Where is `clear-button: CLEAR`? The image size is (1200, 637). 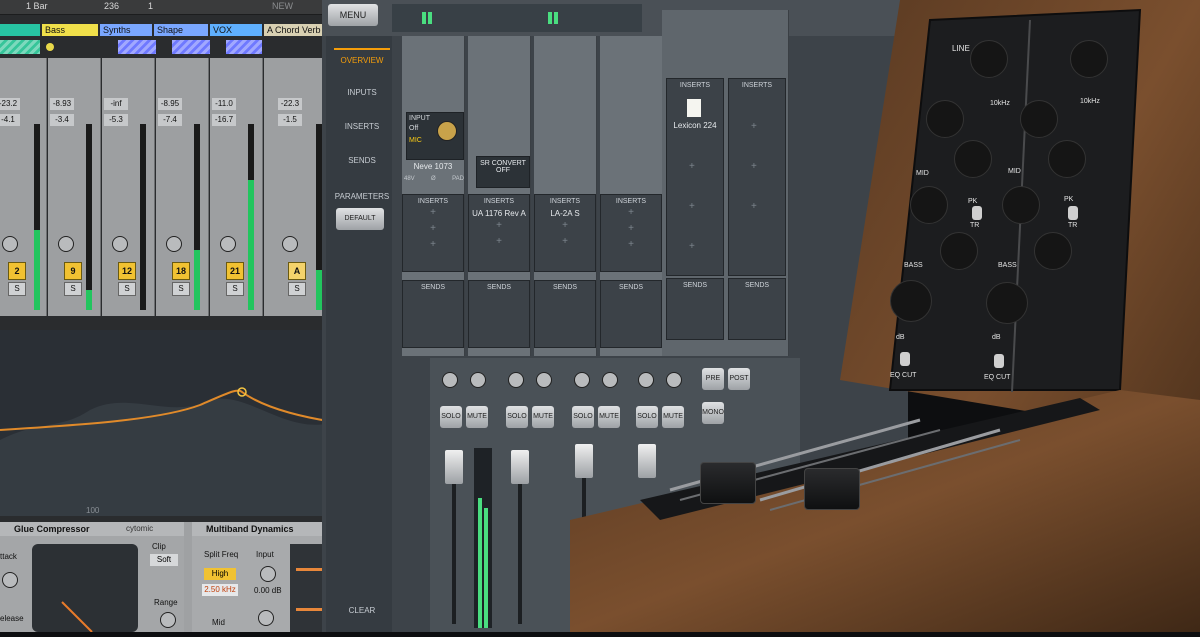
clear-button: CLEAR is located at coordinates (362, 611).